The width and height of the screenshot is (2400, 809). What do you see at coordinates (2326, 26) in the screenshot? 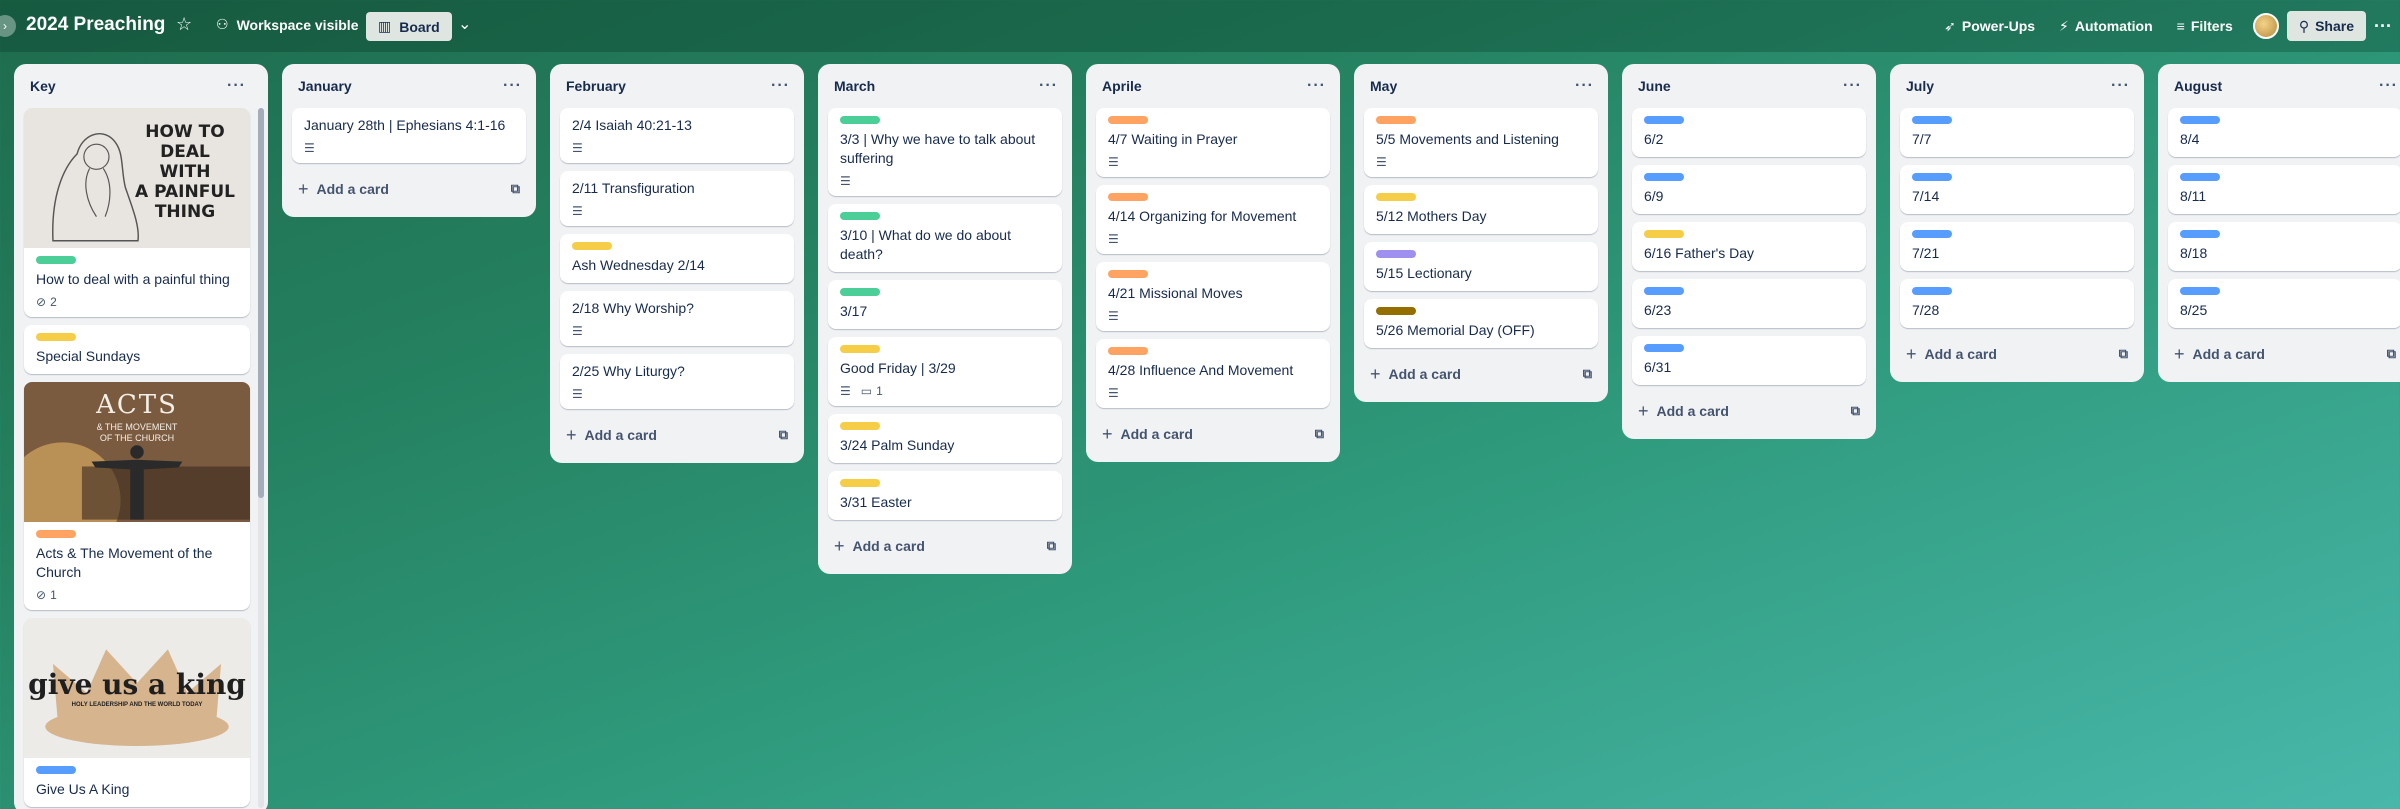
I see `share-button: ⚲ Share` at bounding box center [2326, 26].